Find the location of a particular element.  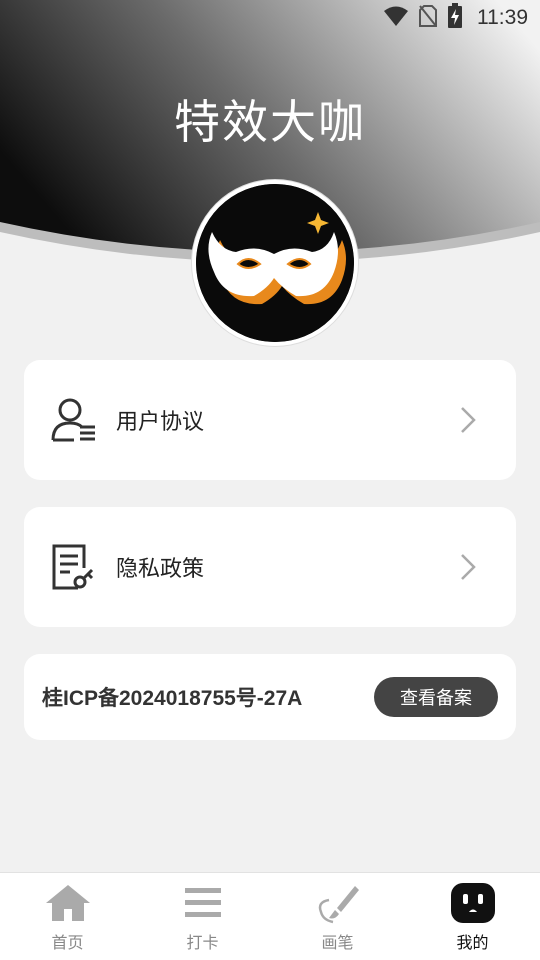

home-icon is located at coordinates (68, 903).